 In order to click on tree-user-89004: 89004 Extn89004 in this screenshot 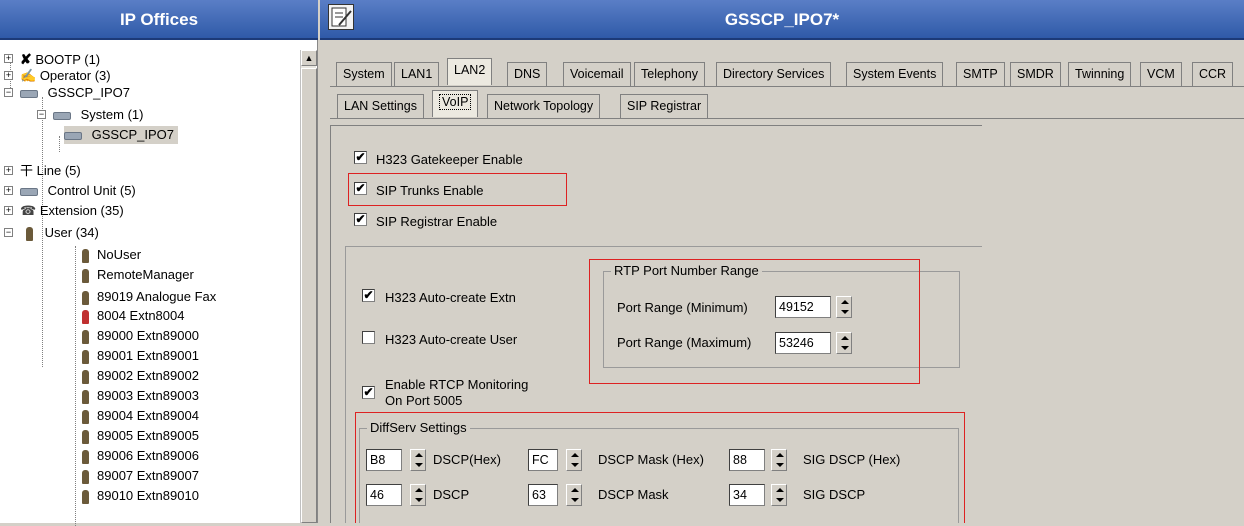, I will do `click(140, 416)`.